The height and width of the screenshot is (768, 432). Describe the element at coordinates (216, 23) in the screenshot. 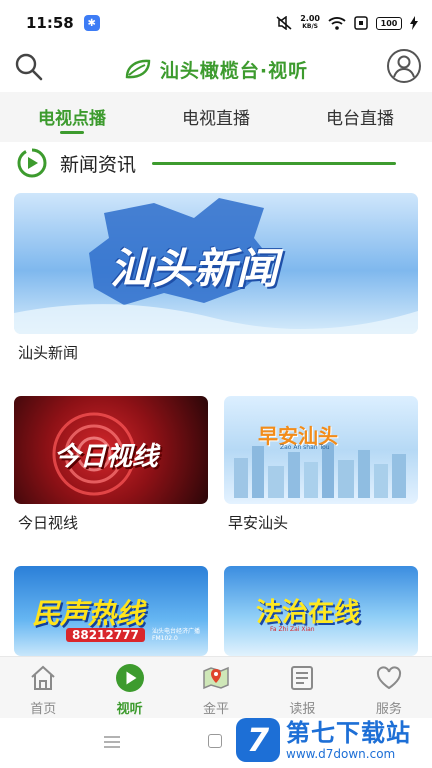

I see `status-bar: 11:58 ✱ 2.00 KB/S 100` at that location.